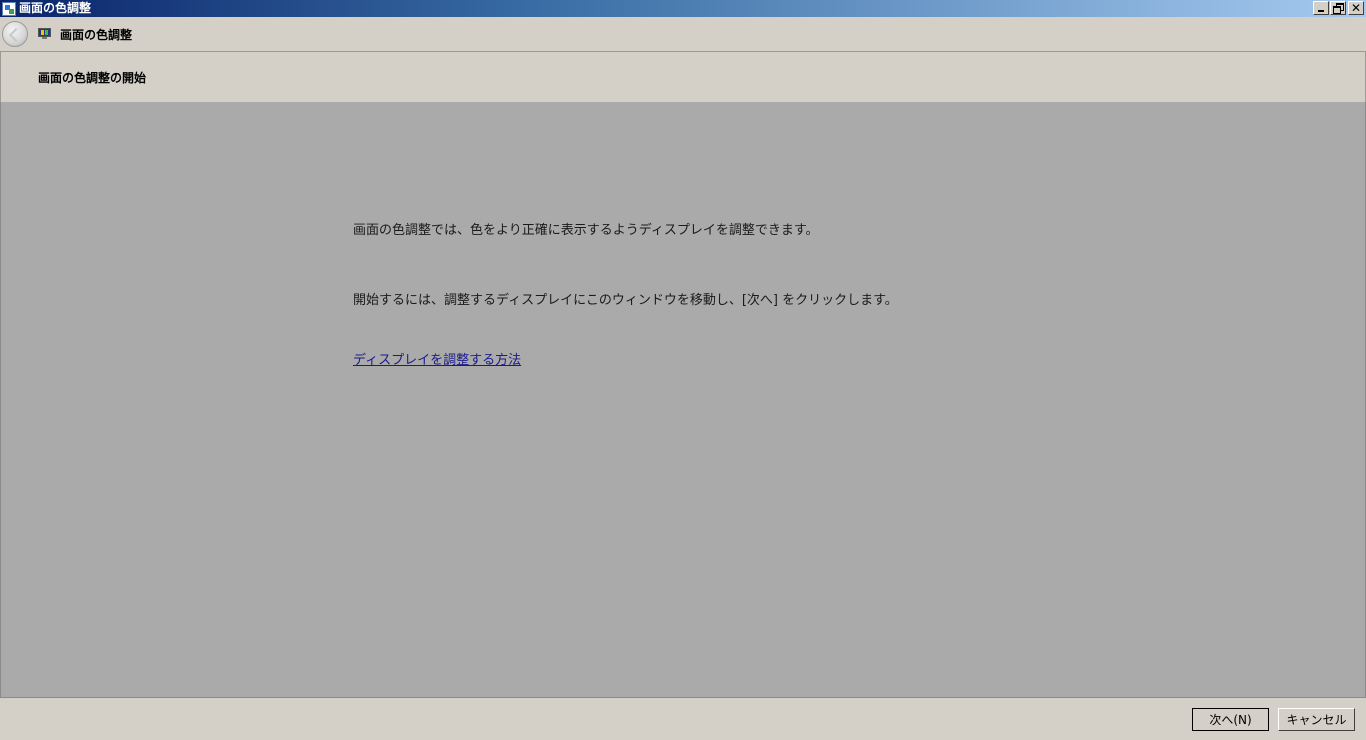 This screenshot has height=740, width=1366. What do you see at coordinates (55, 8) in the screenshot?
I see `window-title: 画面の色調整` at bounding box center [55, 8].